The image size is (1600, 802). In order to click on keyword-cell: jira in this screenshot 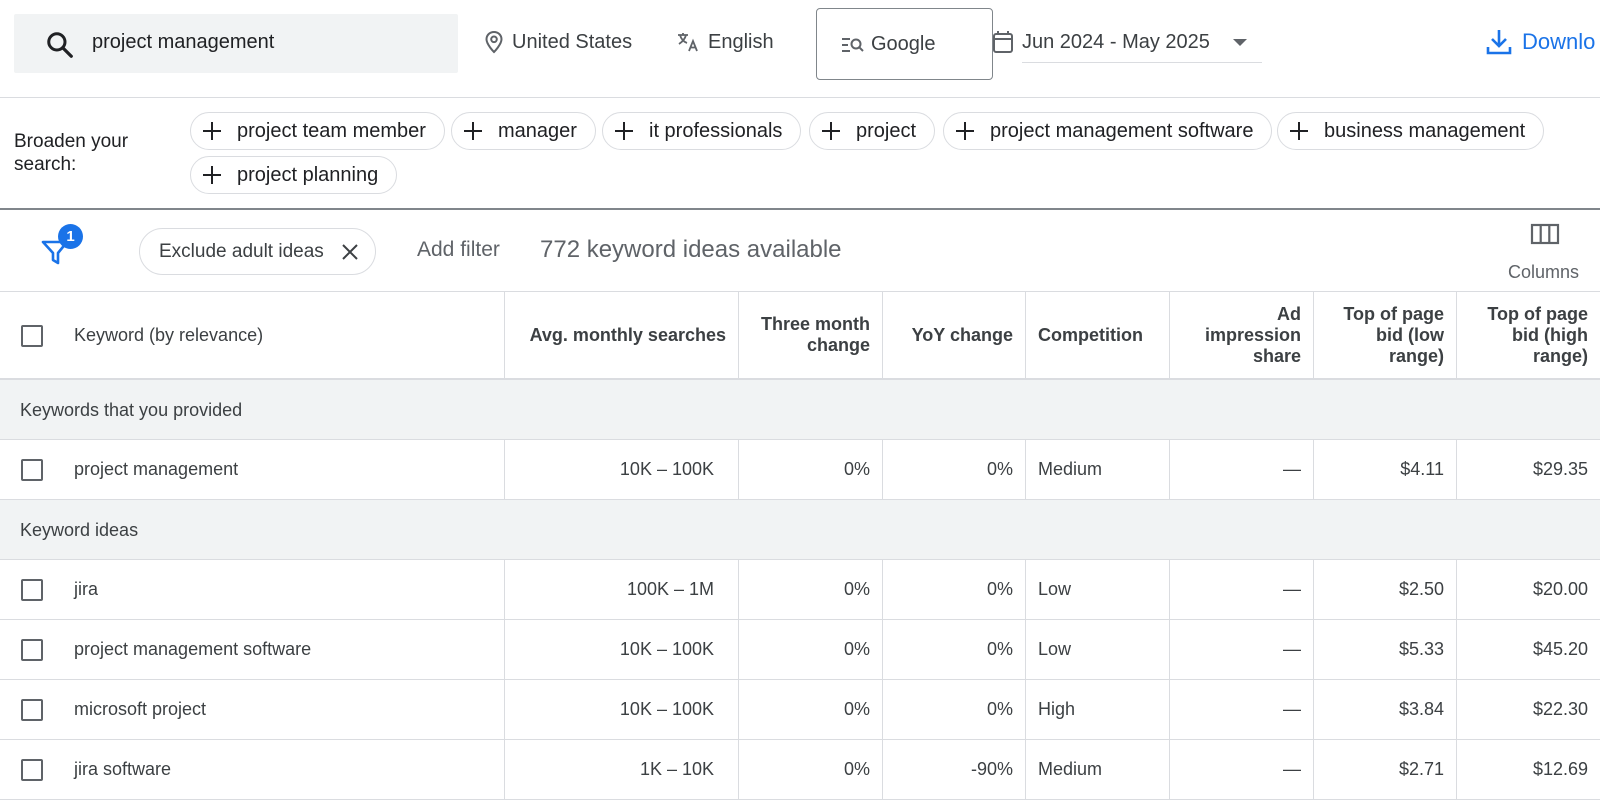, I will do `click(252, 589)`.